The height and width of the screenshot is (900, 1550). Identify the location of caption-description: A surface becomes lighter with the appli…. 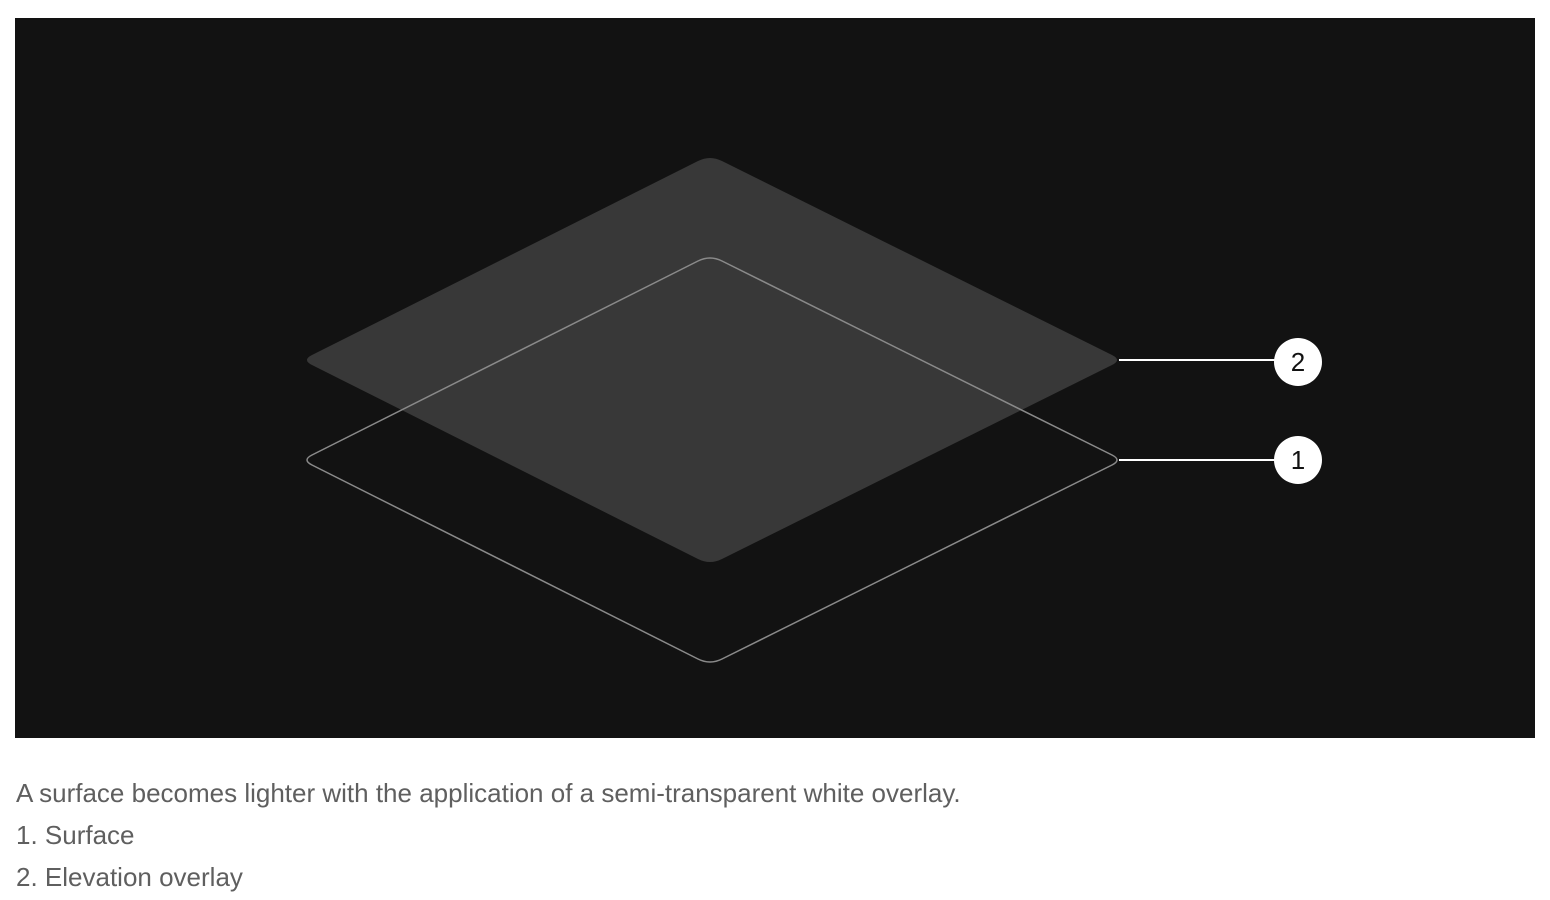
(488, 793).